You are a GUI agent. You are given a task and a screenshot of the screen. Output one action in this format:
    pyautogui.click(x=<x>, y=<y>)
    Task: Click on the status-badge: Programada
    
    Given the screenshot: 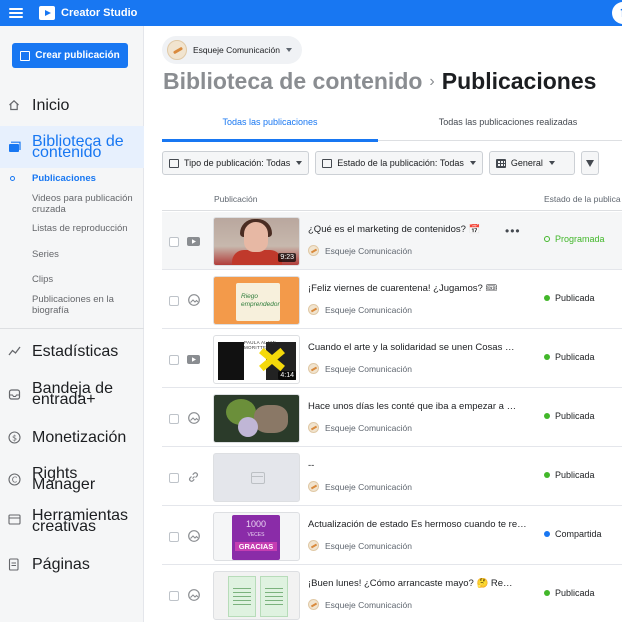 What is the action you would take?
    pyautogui.click(x=574, y=239)
    